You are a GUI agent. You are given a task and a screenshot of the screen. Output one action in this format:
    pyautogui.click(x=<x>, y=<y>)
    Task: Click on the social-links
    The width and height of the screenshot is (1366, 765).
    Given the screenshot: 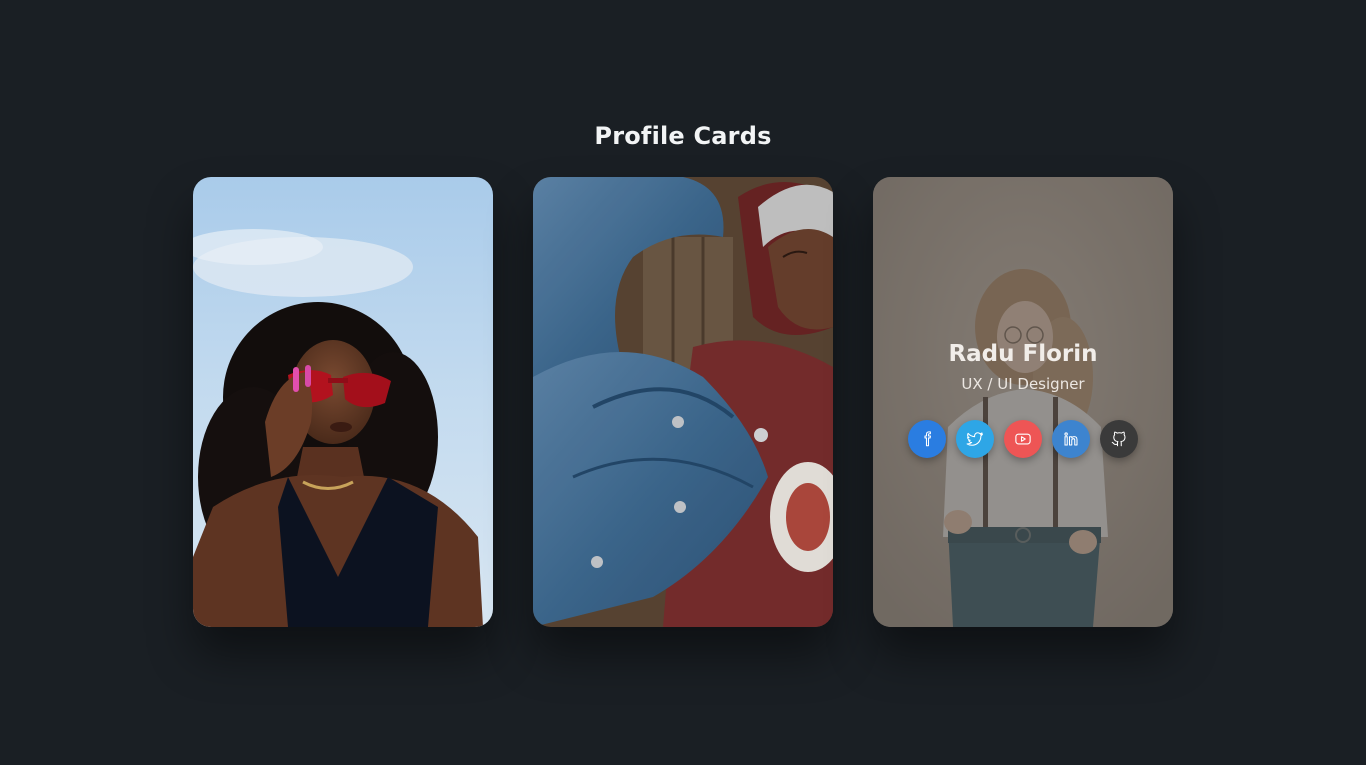 What is the action you would take?
    pyautogui.click(x=1023, y=439)
    